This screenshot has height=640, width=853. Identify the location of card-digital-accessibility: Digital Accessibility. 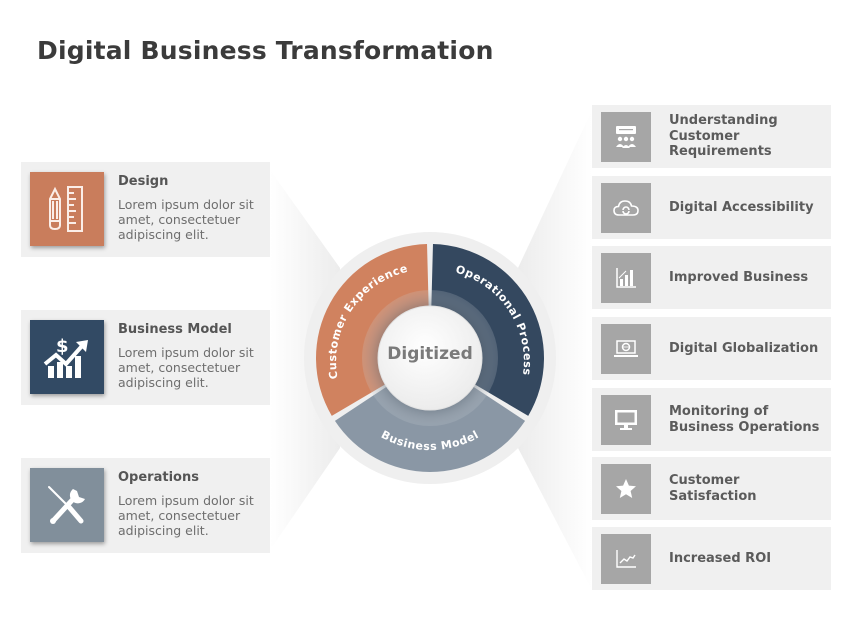
(711, 207).